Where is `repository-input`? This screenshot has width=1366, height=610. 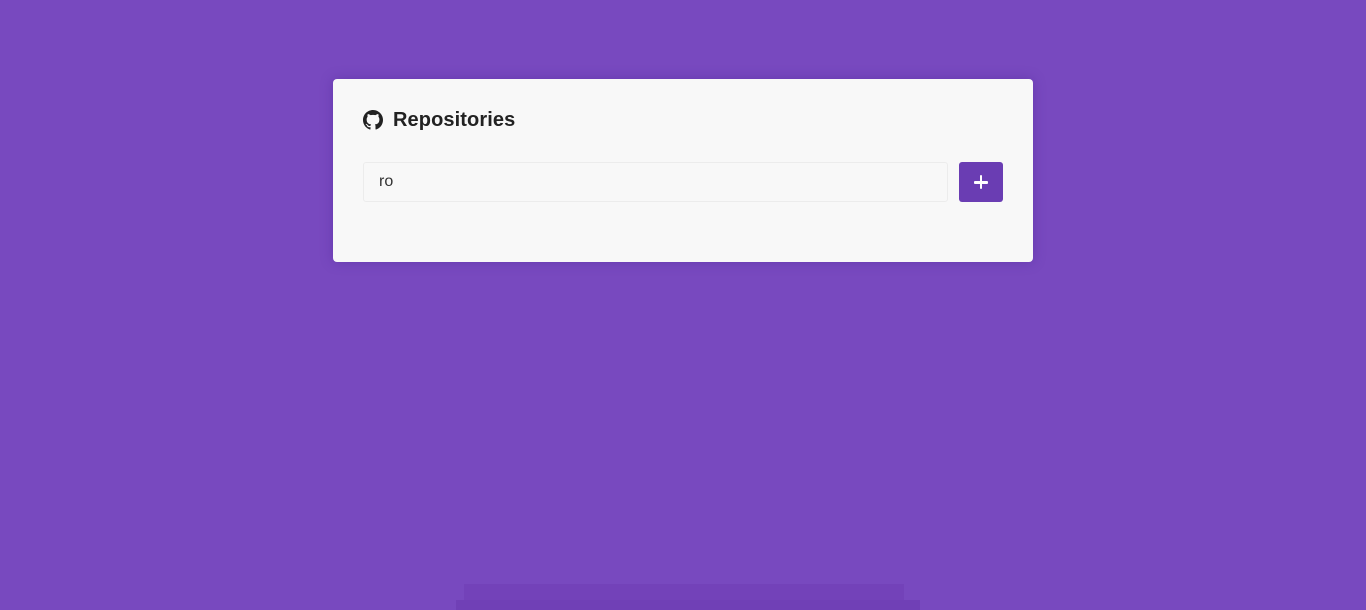 repository-input is located at coordinates (655, 182).